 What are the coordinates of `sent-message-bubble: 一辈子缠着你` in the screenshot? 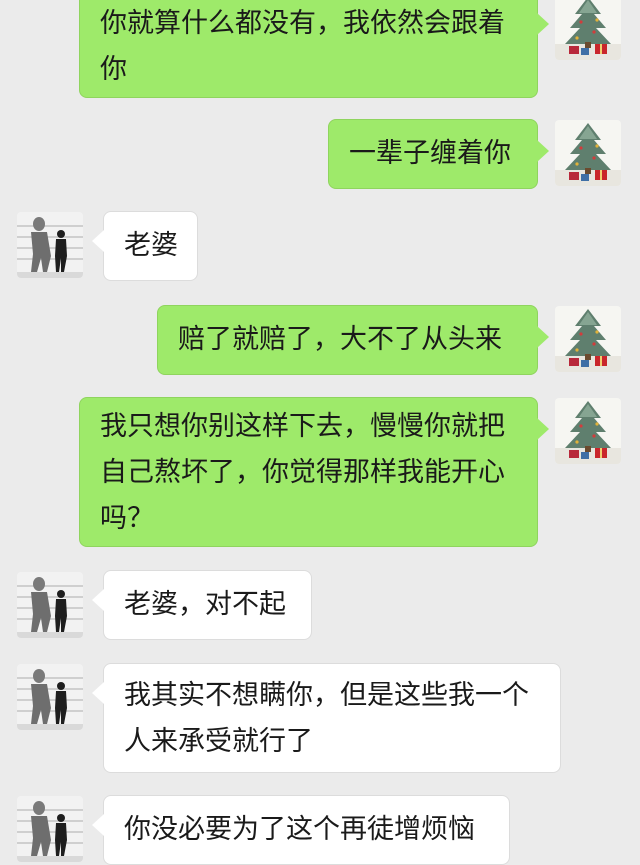 It's located at (438, 154).